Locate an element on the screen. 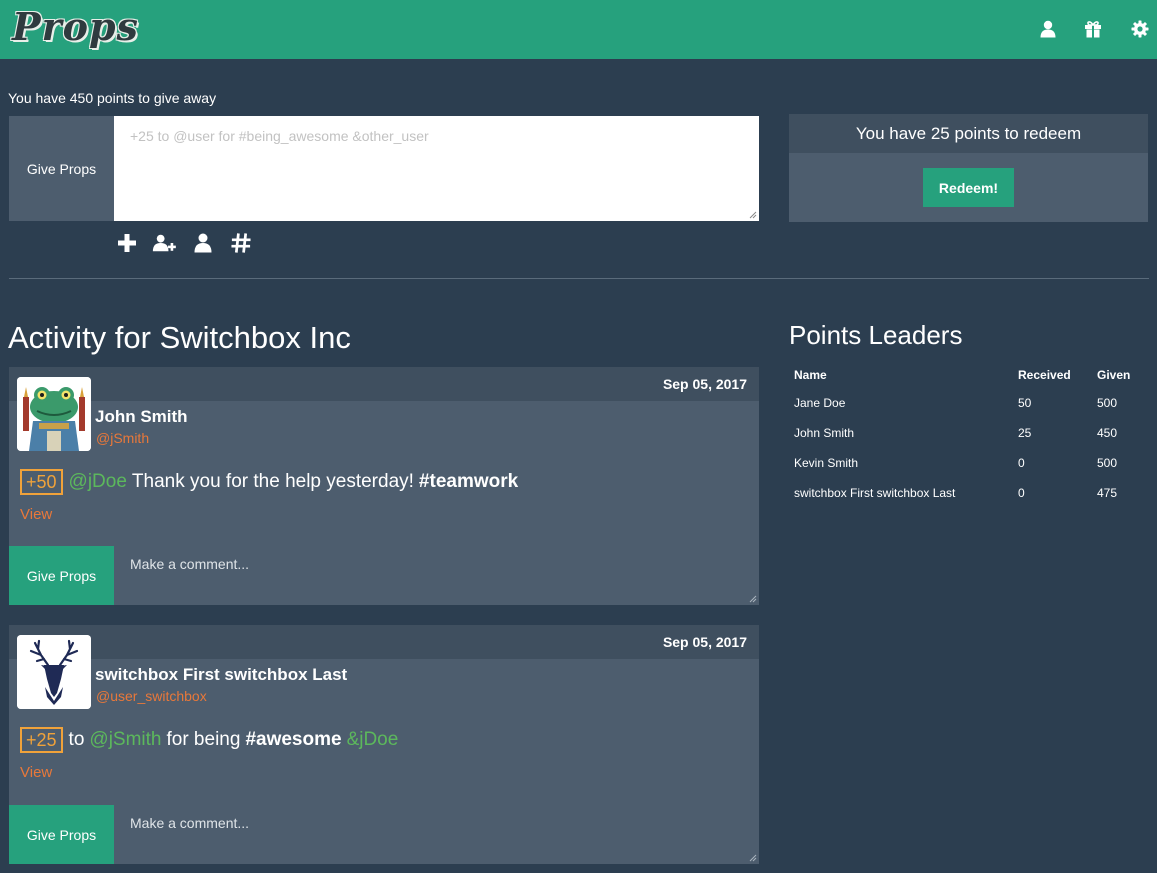 The image size is (1157, 873). post-author-handle: @user_switchbox is located at coordinates (151, 696).